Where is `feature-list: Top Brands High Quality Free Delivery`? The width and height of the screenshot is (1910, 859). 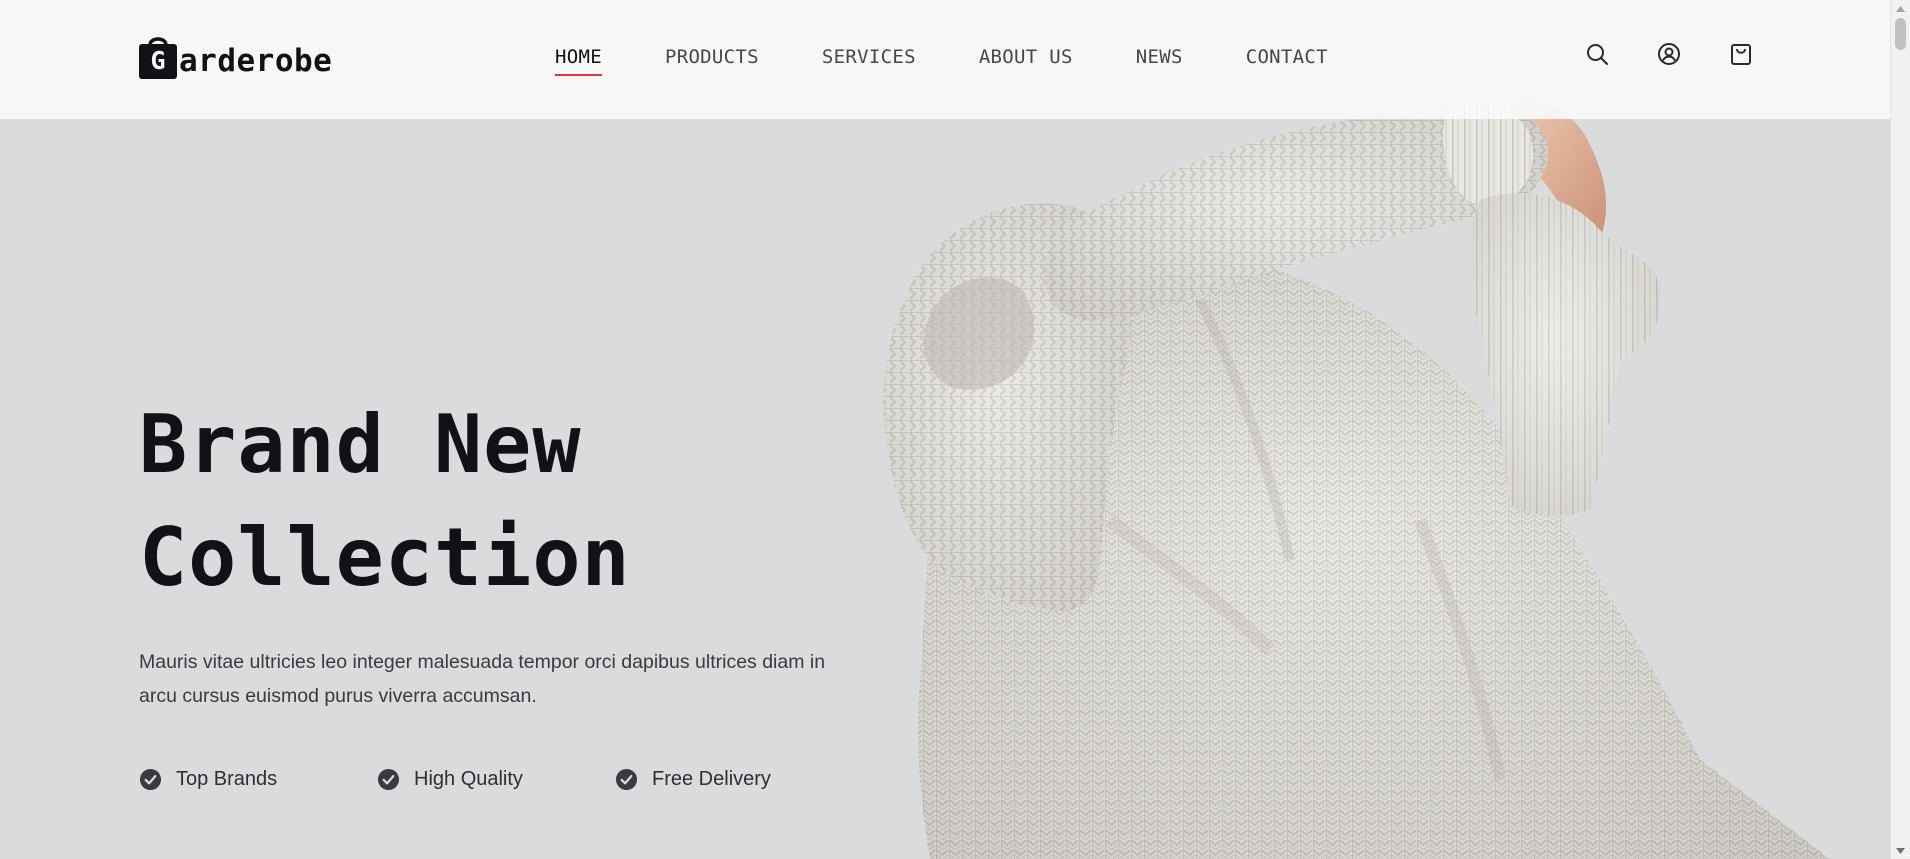
feature-list: Top Brands High Quality Free Delivery is located at coordinates (519, 779).